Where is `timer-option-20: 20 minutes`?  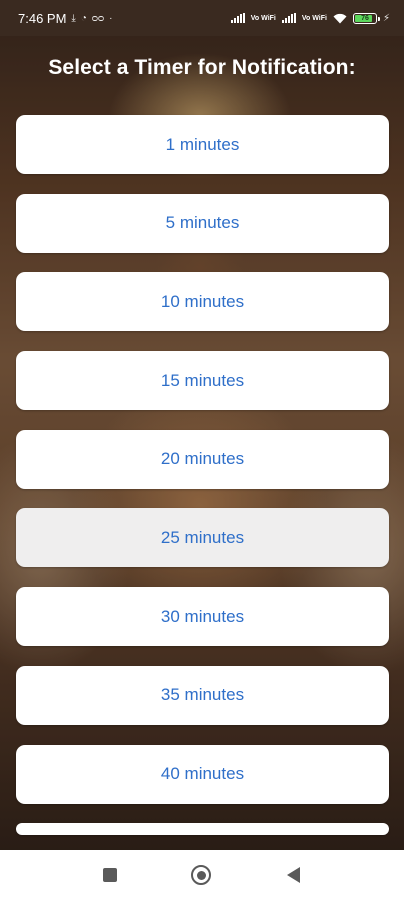 timer-option-20: 20 minutes is located at coordinates (202, 459).